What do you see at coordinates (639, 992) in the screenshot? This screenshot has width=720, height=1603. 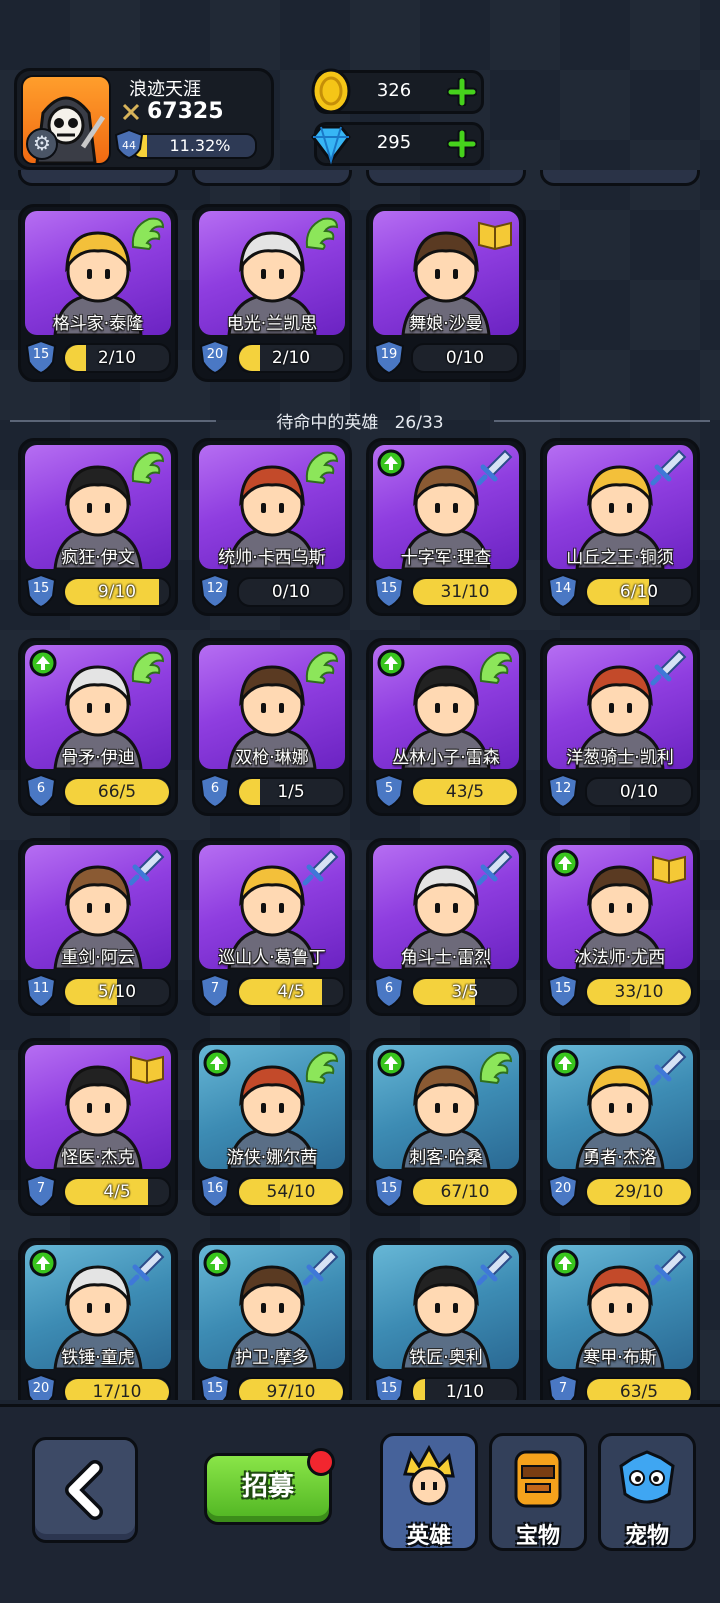 I see `shard-progress-bar: 33/10` at bounding box center [639, 992].